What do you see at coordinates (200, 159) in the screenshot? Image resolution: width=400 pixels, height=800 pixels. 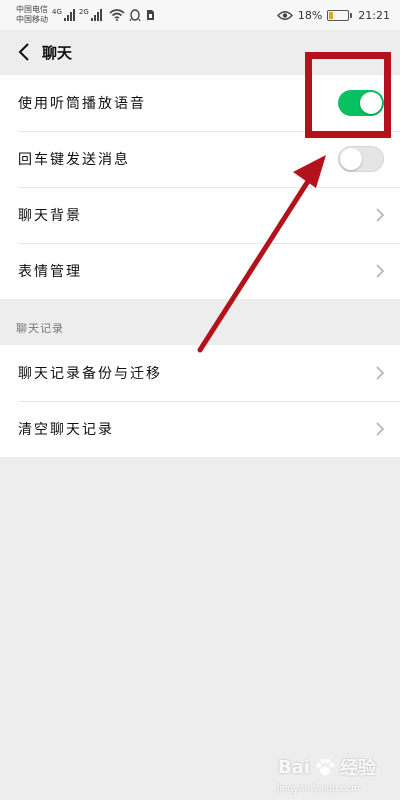 I see `setting-enter-send: 回车键发送消息` at bounding box center [200, 159].